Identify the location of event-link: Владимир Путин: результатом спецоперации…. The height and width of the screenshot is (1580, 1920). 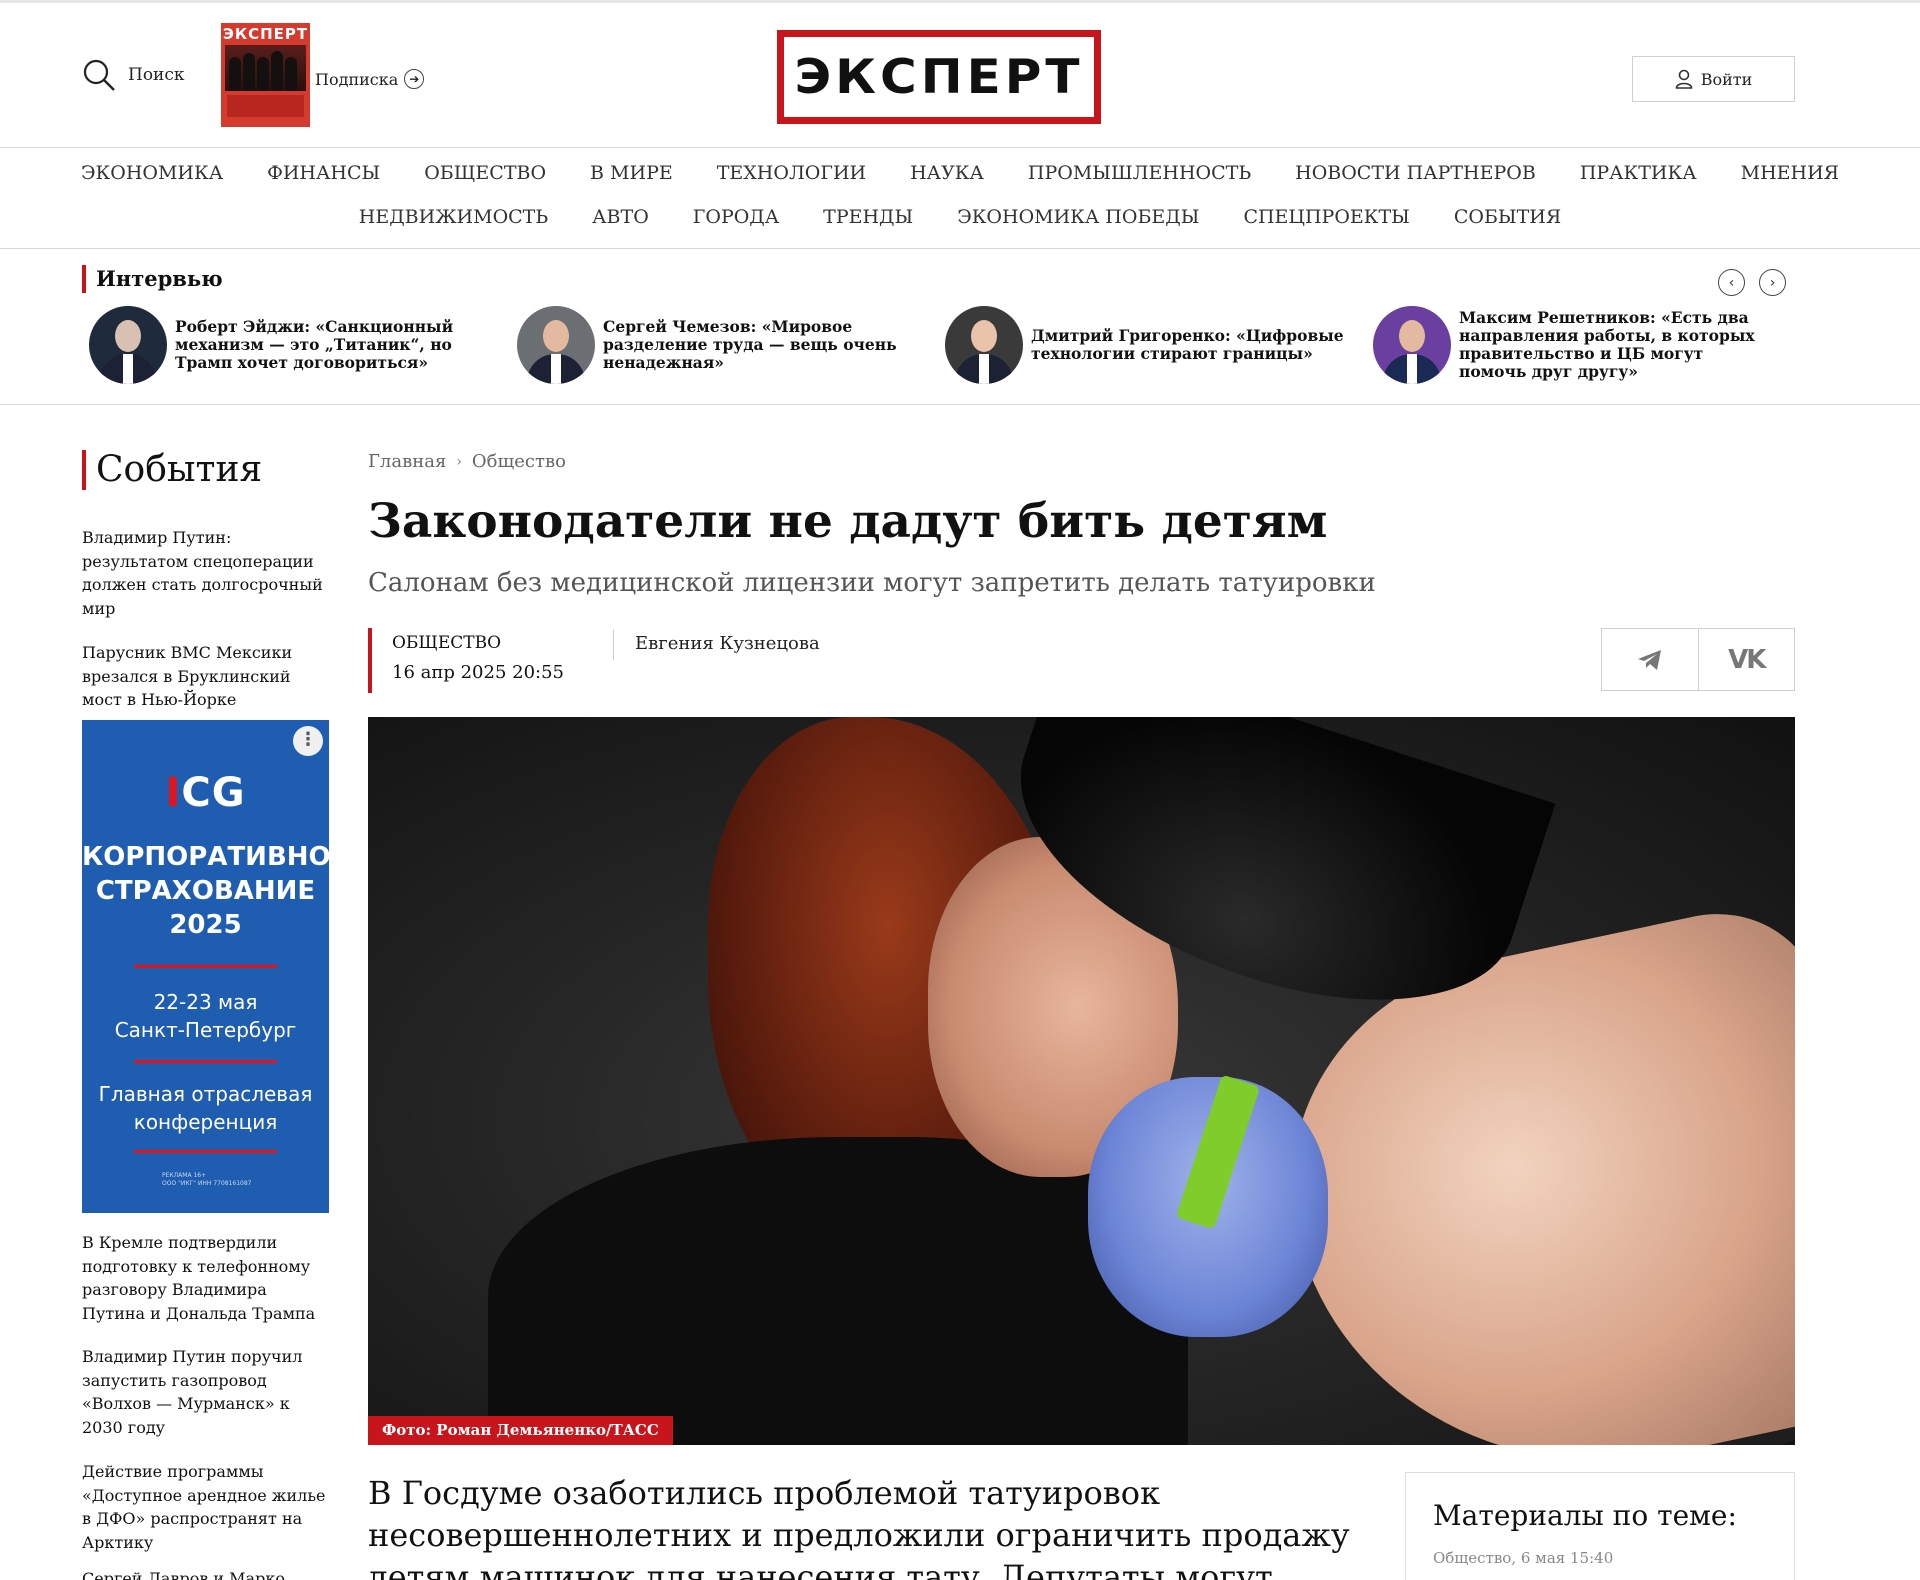
(207, 573).